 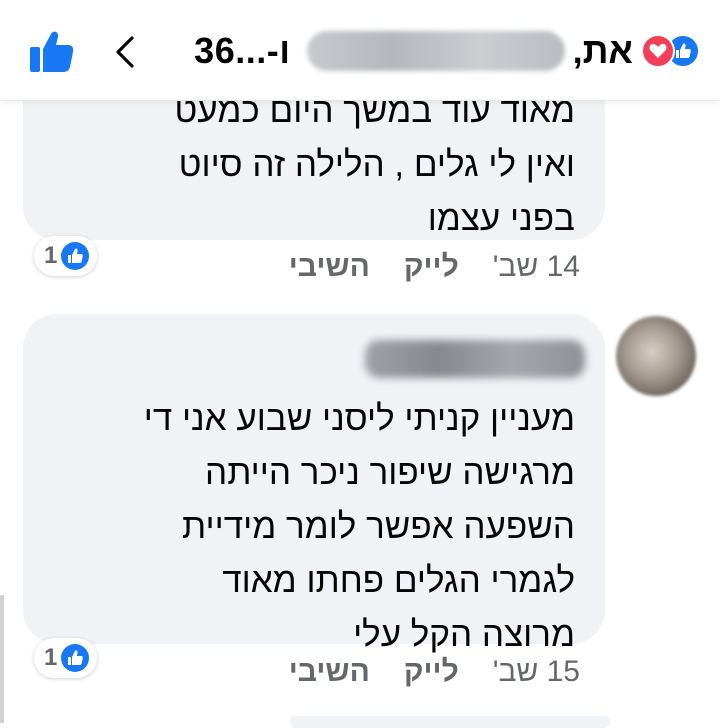 What do you see at coordinates (51, 52) in the screenshot?
I see `thumbs-up-icon` at bounding box center [51, 52].